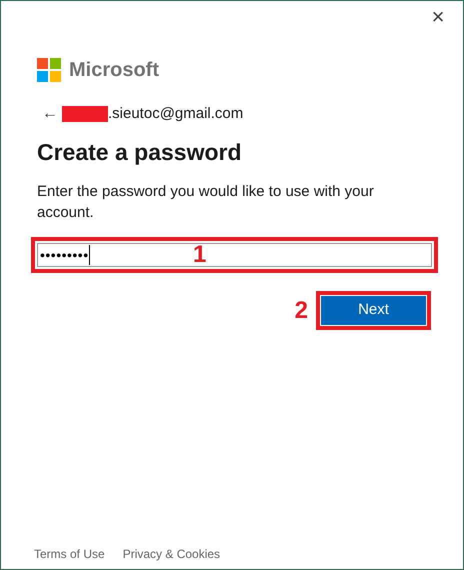 The width and height of the screenshot is (464, 570). Describe the element at coordinates (64, 255) in the screenshot. I see `password-dots: •••••••••` at that location.